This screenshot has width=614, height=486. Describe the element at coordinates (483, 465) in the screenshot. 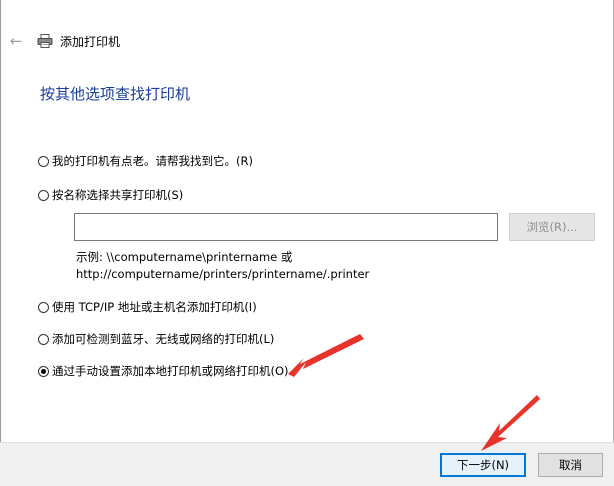

I see `next-button: 下一步(N)` at that location.